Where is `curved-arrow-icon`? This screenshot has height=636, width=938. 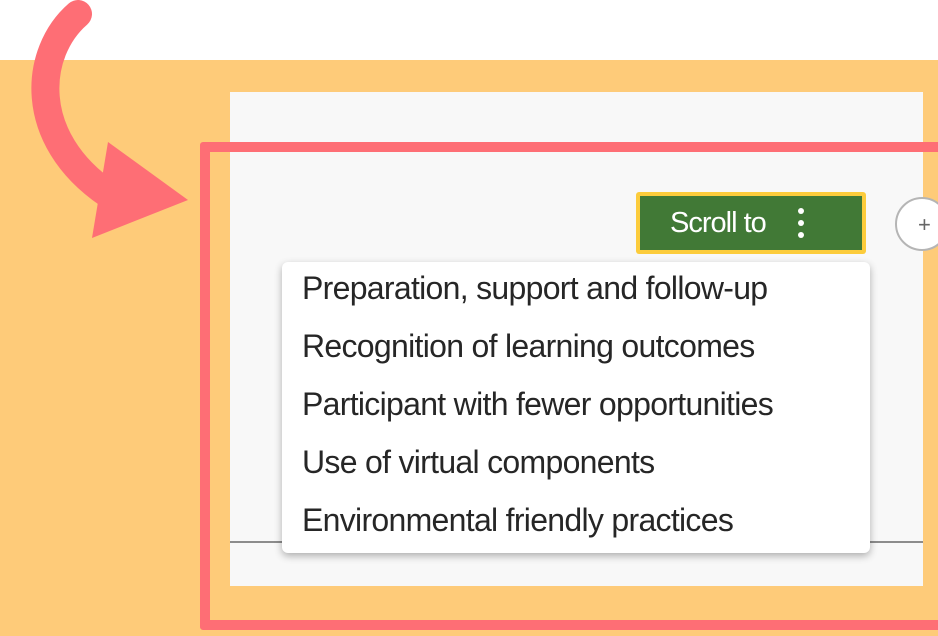
curved-arrow-icon is located at coordinates (109, 119).